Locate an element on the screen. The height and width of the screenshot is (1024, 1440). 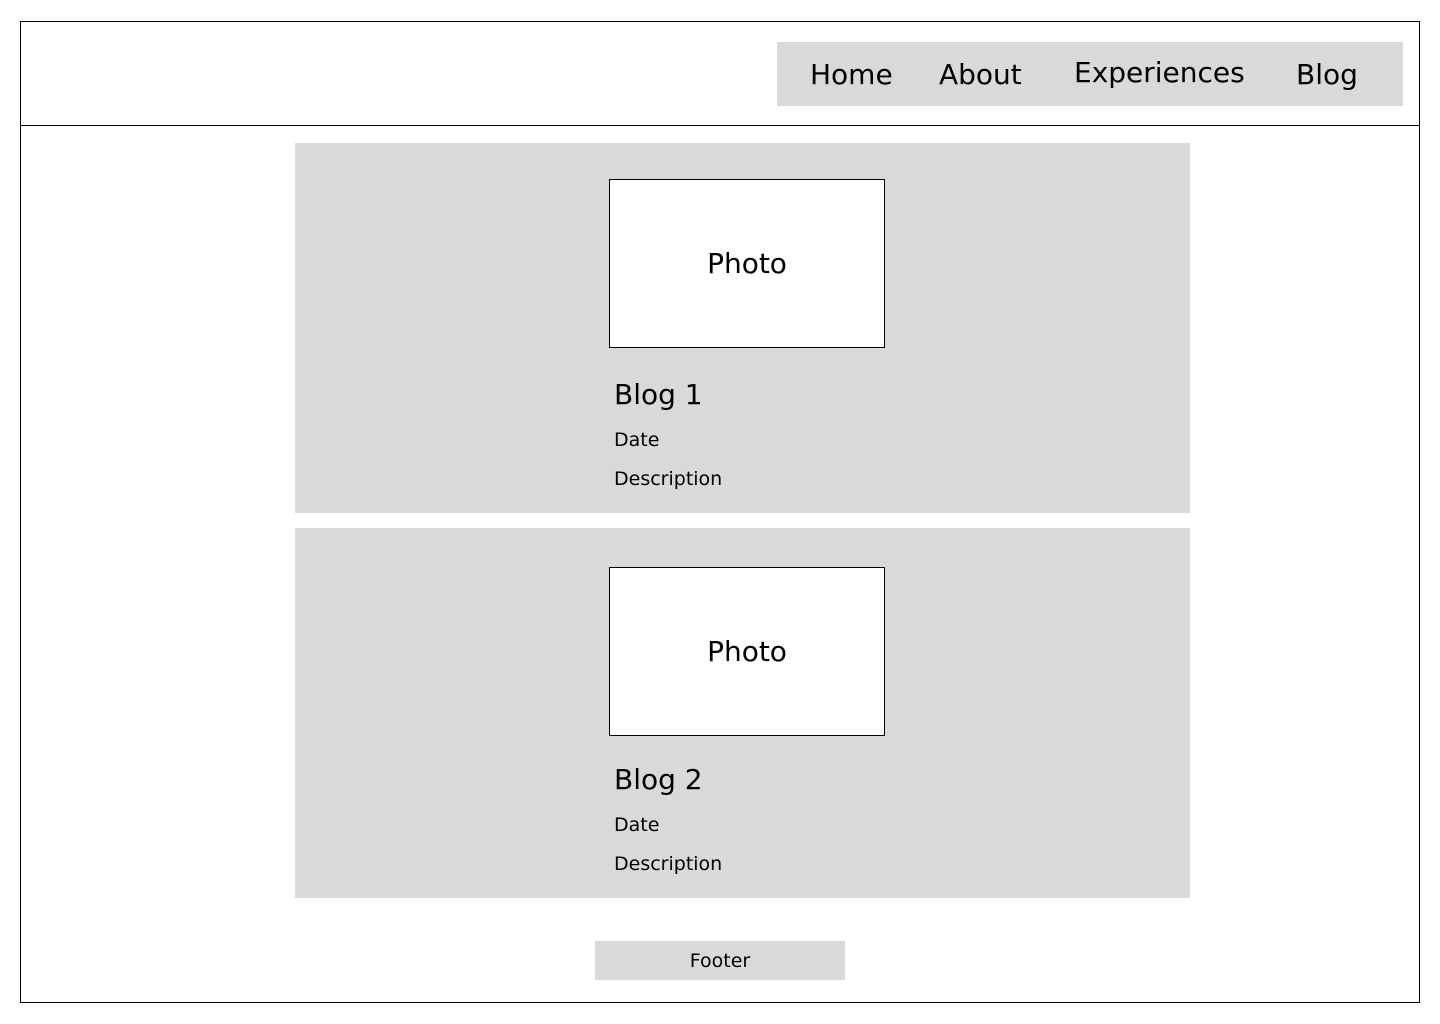
nav-bar: Home About Experiences Blog is located at coordinates (1090, 74).